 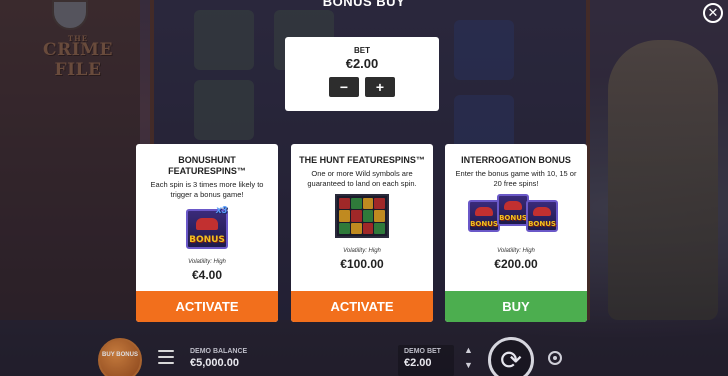 What do you see at coordinates (362, 63) in the screenshot?
I see `bet-value: €2.00` at bounding box center [362, 63].